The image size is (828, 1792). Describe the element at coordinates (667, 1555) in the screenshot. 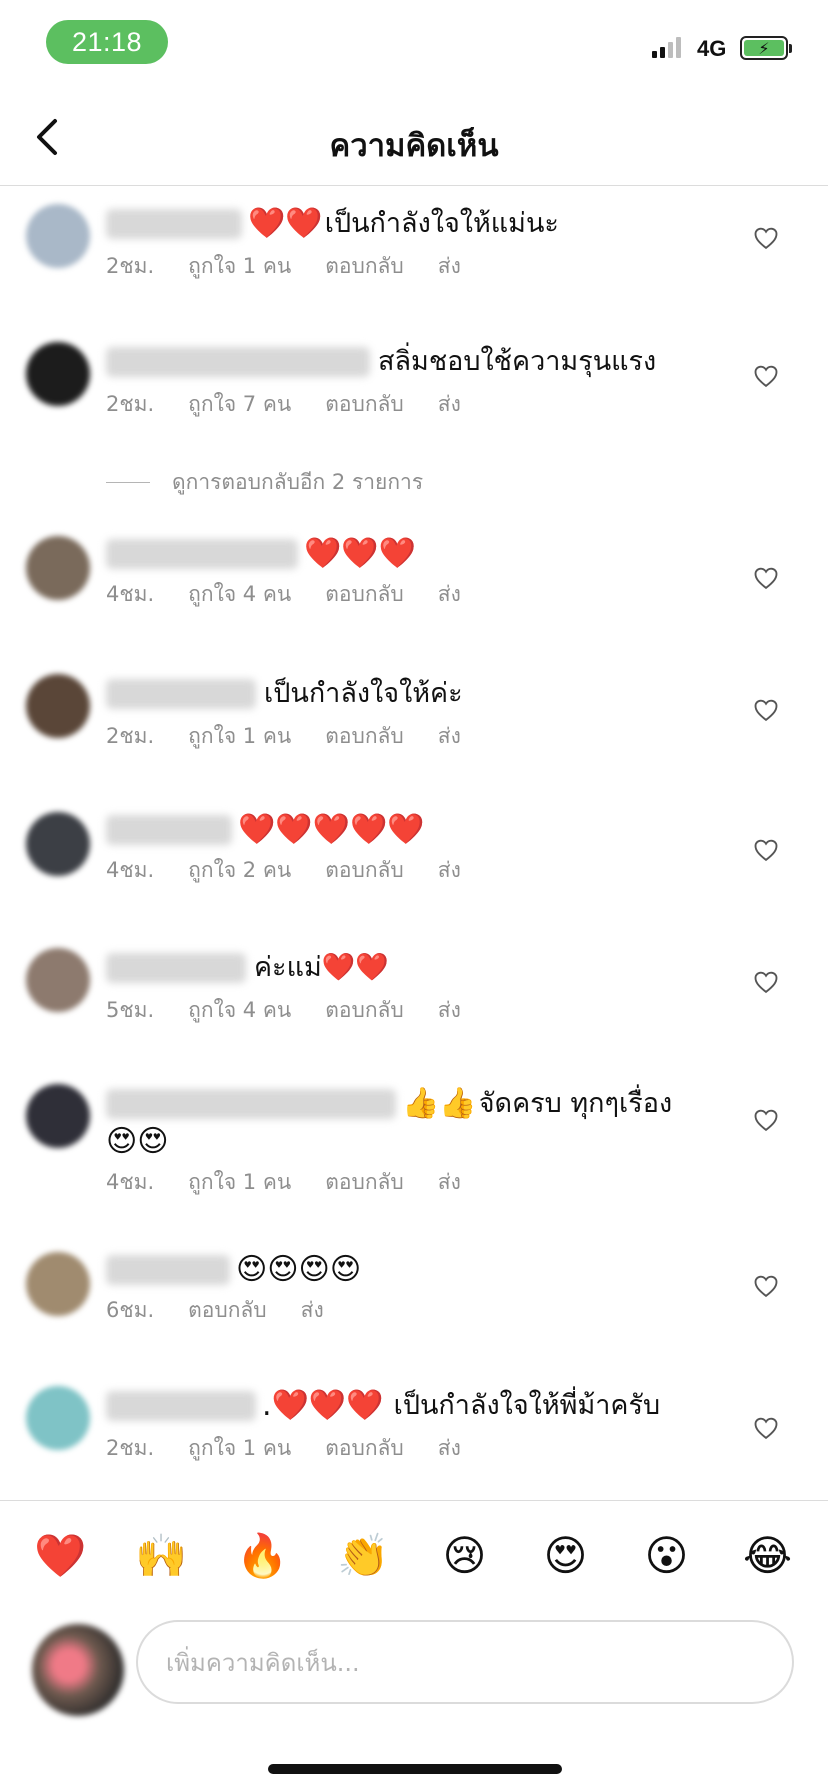

I see `reaction-surprised-button: 😮` at that location.